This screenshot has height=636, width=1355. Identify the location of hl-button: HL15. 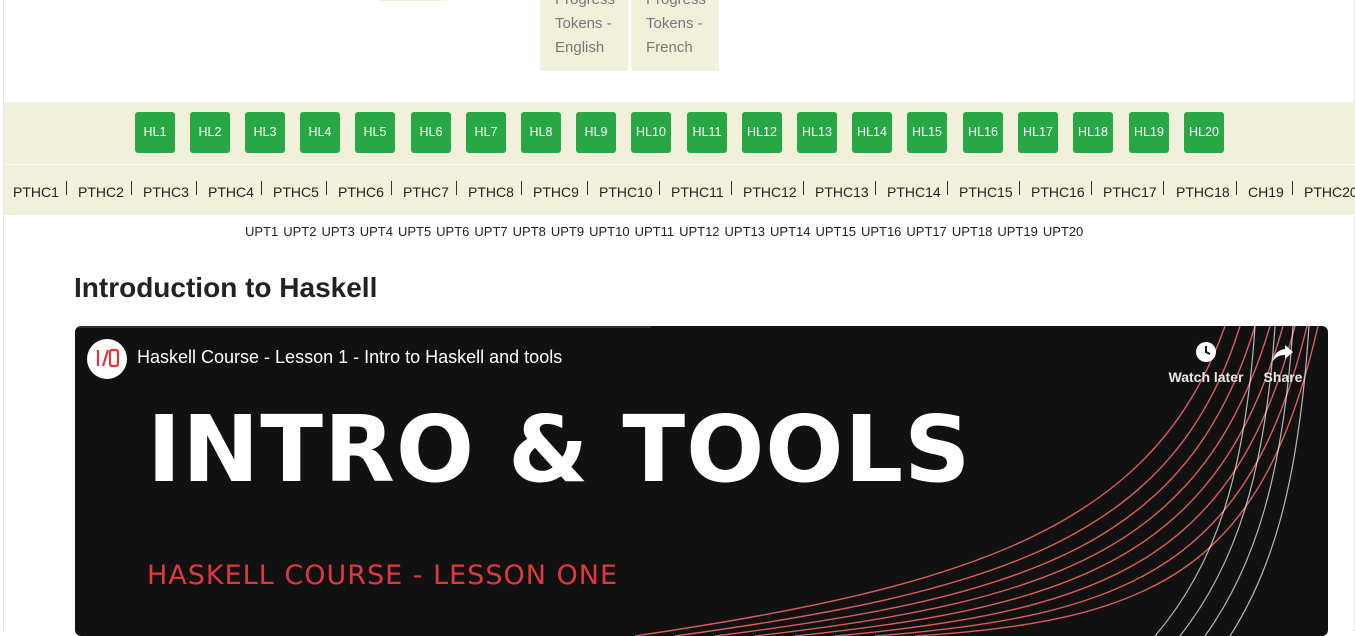
(927, 132).